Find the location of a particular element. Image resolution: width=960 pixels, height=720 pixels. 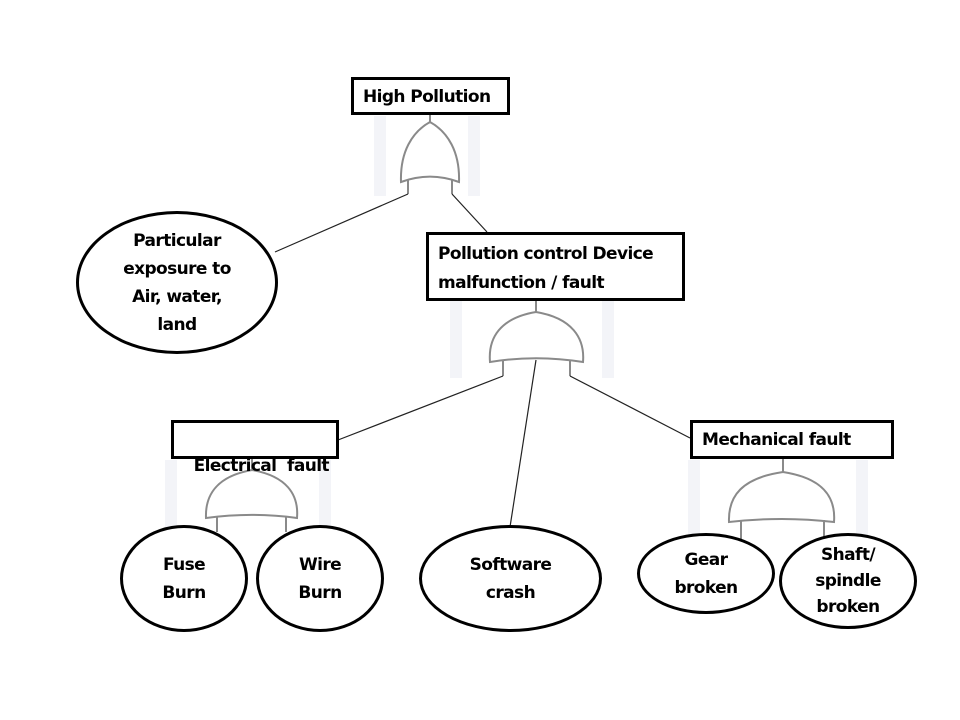

node-wire-burn: Wire Burn is located at coordinates (320, 578).